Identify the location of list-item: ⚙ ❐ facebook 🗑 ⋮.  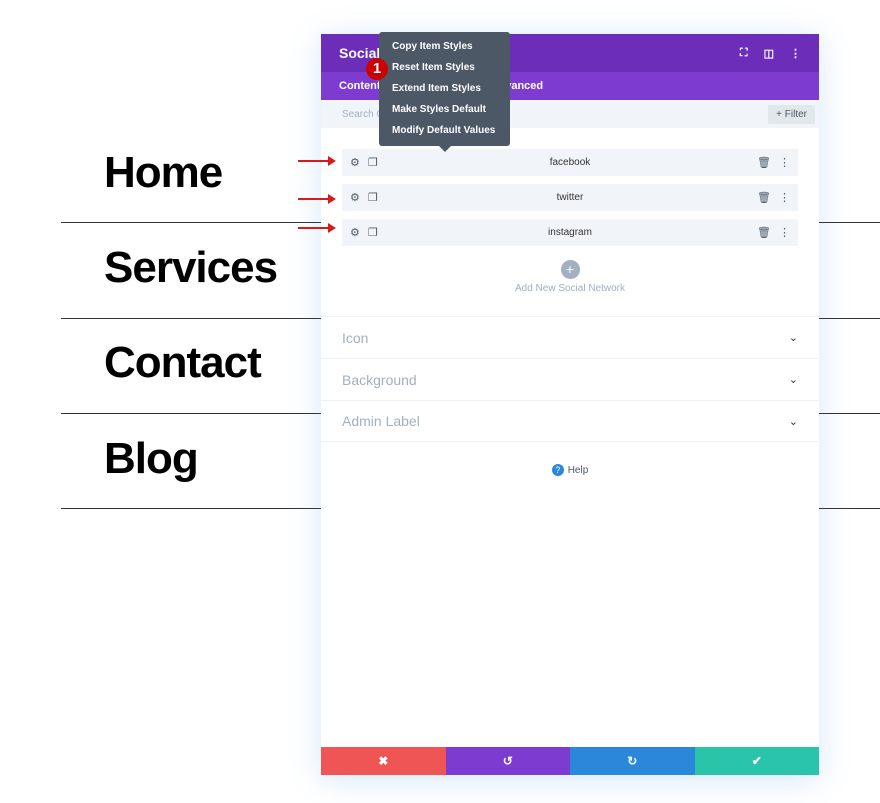
(570, 162).